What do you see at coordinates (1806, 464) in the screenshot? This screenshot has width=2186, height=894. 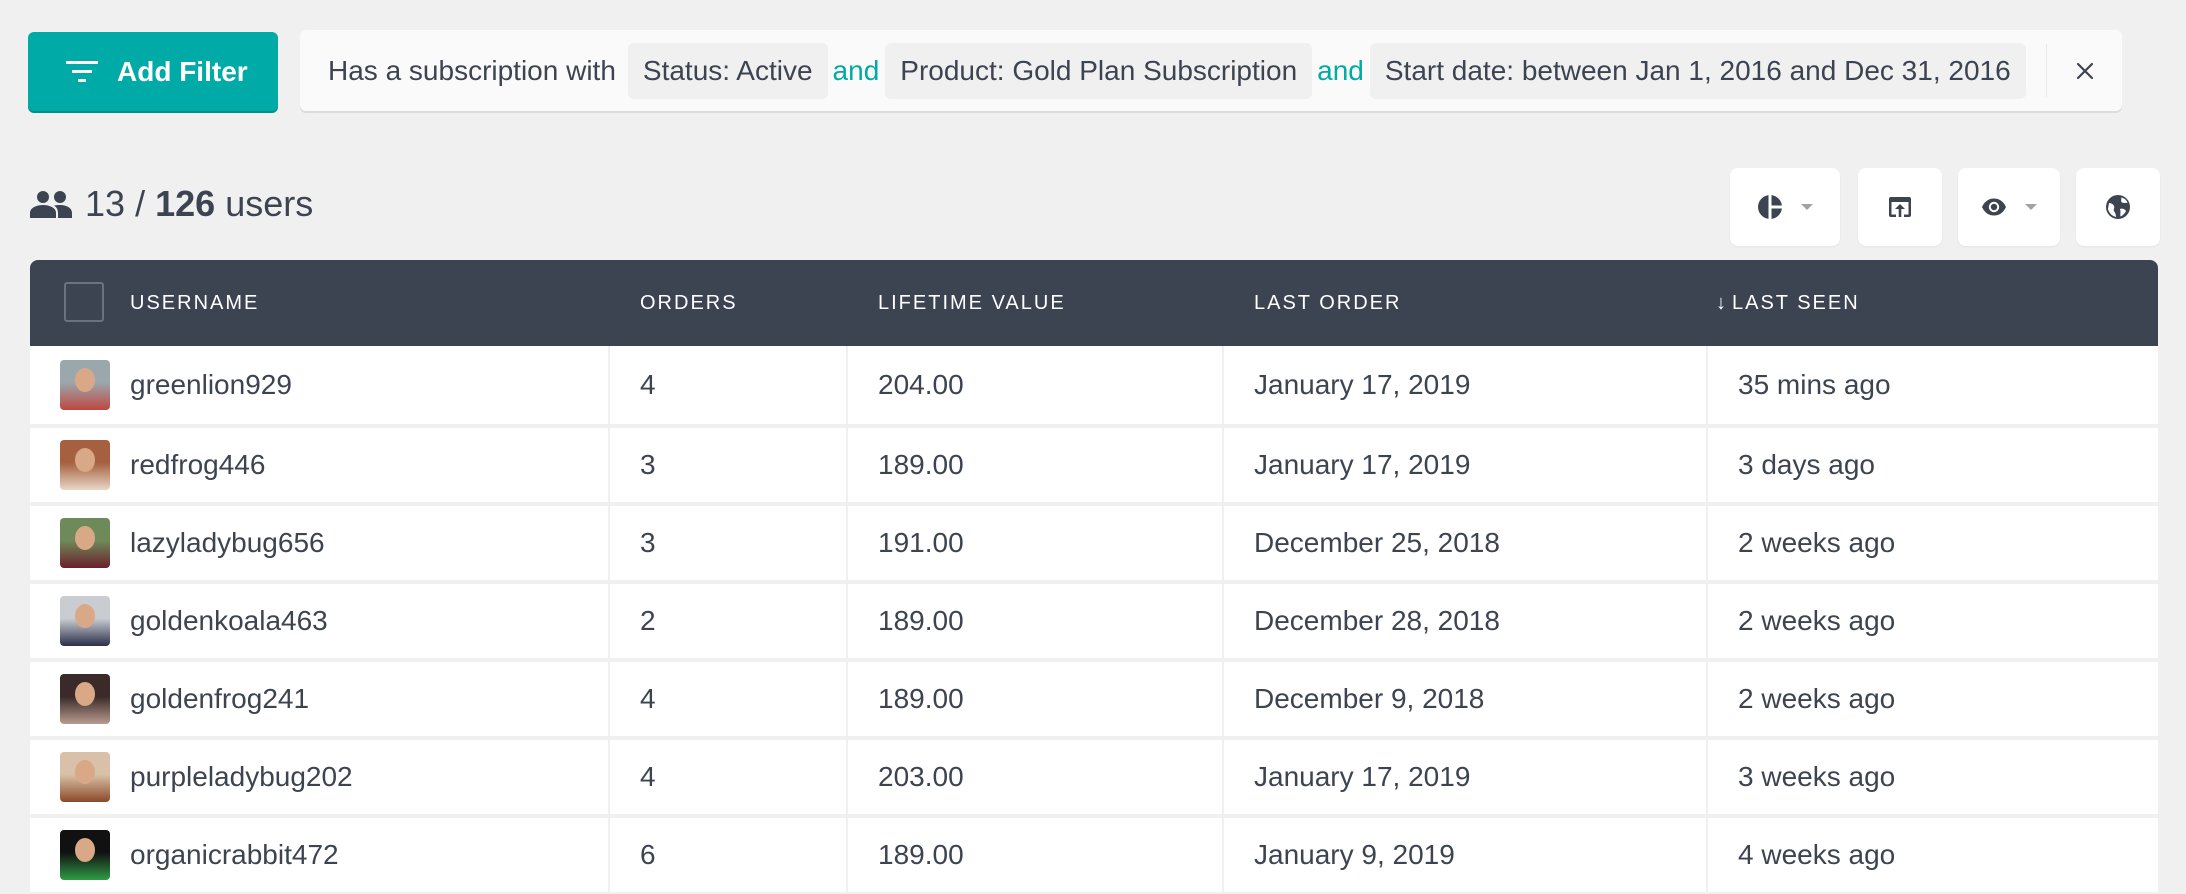 I see `last-seen-cell: 3 days ago` at bounding box center [1806, 464].